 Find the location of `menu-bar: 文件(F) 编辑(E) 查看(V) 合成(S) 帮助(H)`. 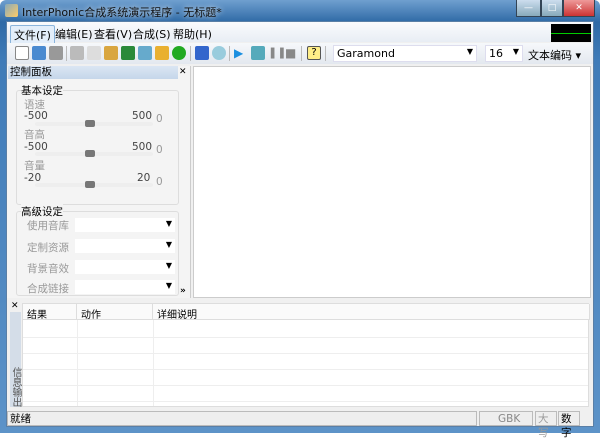

menu-bar: 文件(F) 编辑(E) 查看(V) 合成(S) 帮助(H) is located at coordinates (300, 33).